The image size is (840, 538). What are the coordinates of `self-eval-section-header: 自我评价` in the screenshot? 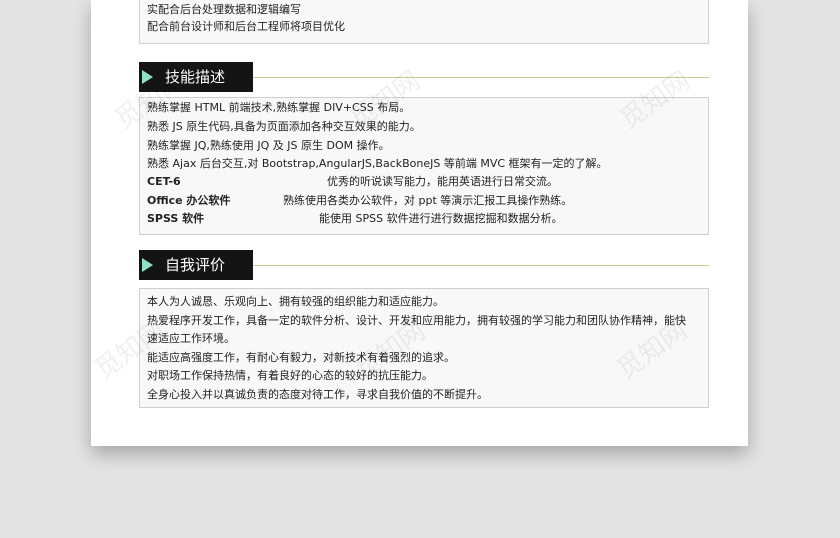 It's located at (424, 265).